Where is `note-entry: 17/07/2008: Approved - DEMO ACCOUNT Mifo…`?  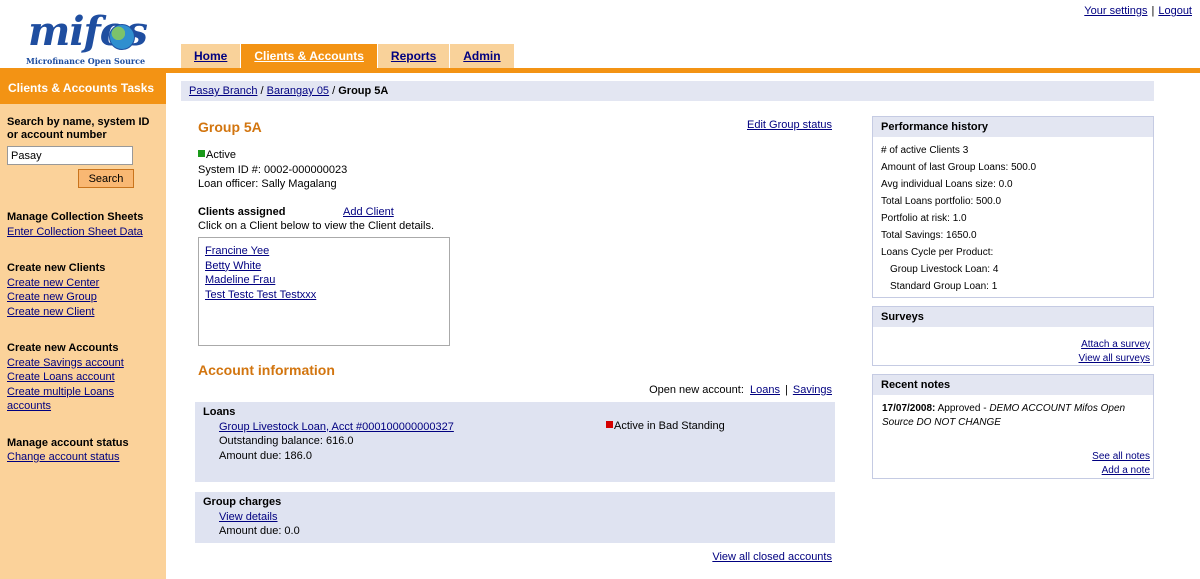
note-entry: 17/07/2008: Approved - DEMO ACCOUNT Mifo… is located at coordinates (1013, 416).